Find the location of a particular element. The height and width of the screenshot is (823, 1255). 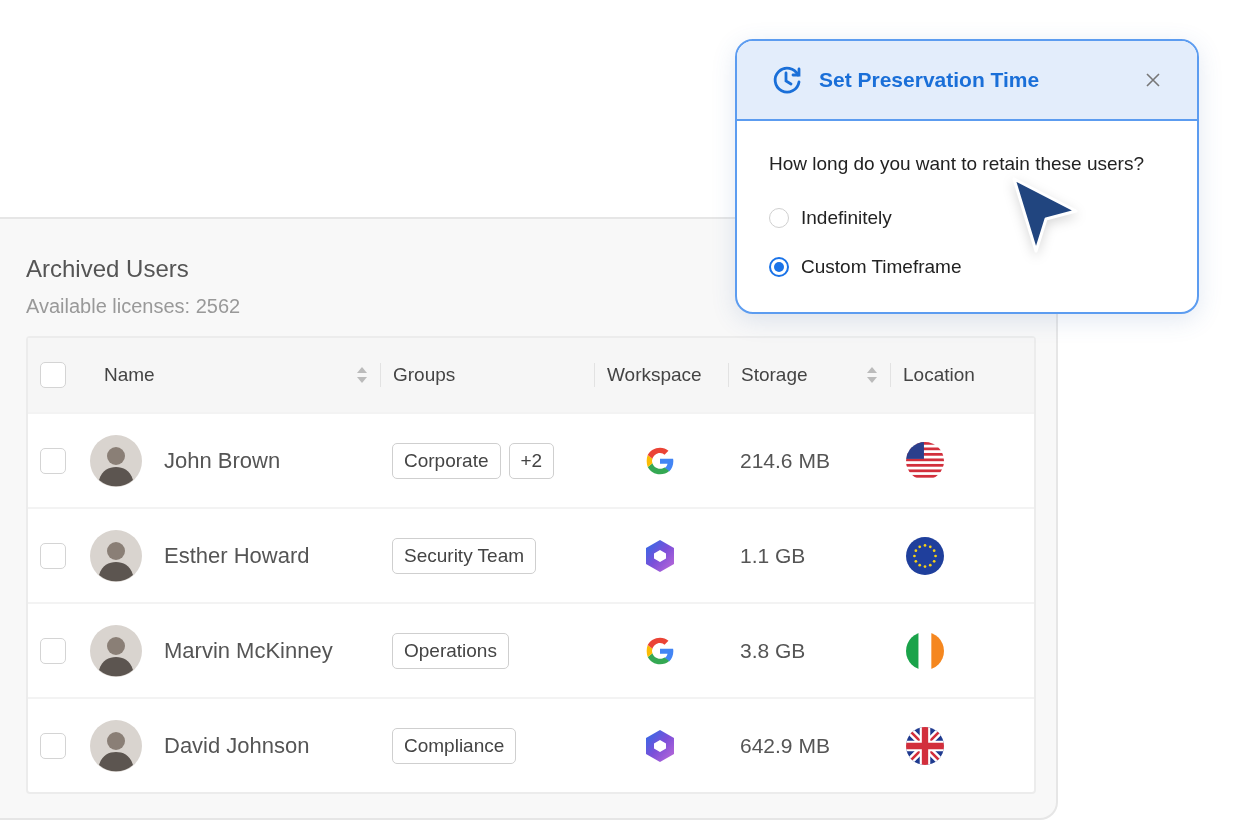

dialog-question: How long do you want to retain these users? is located at coordinates (957, 164).